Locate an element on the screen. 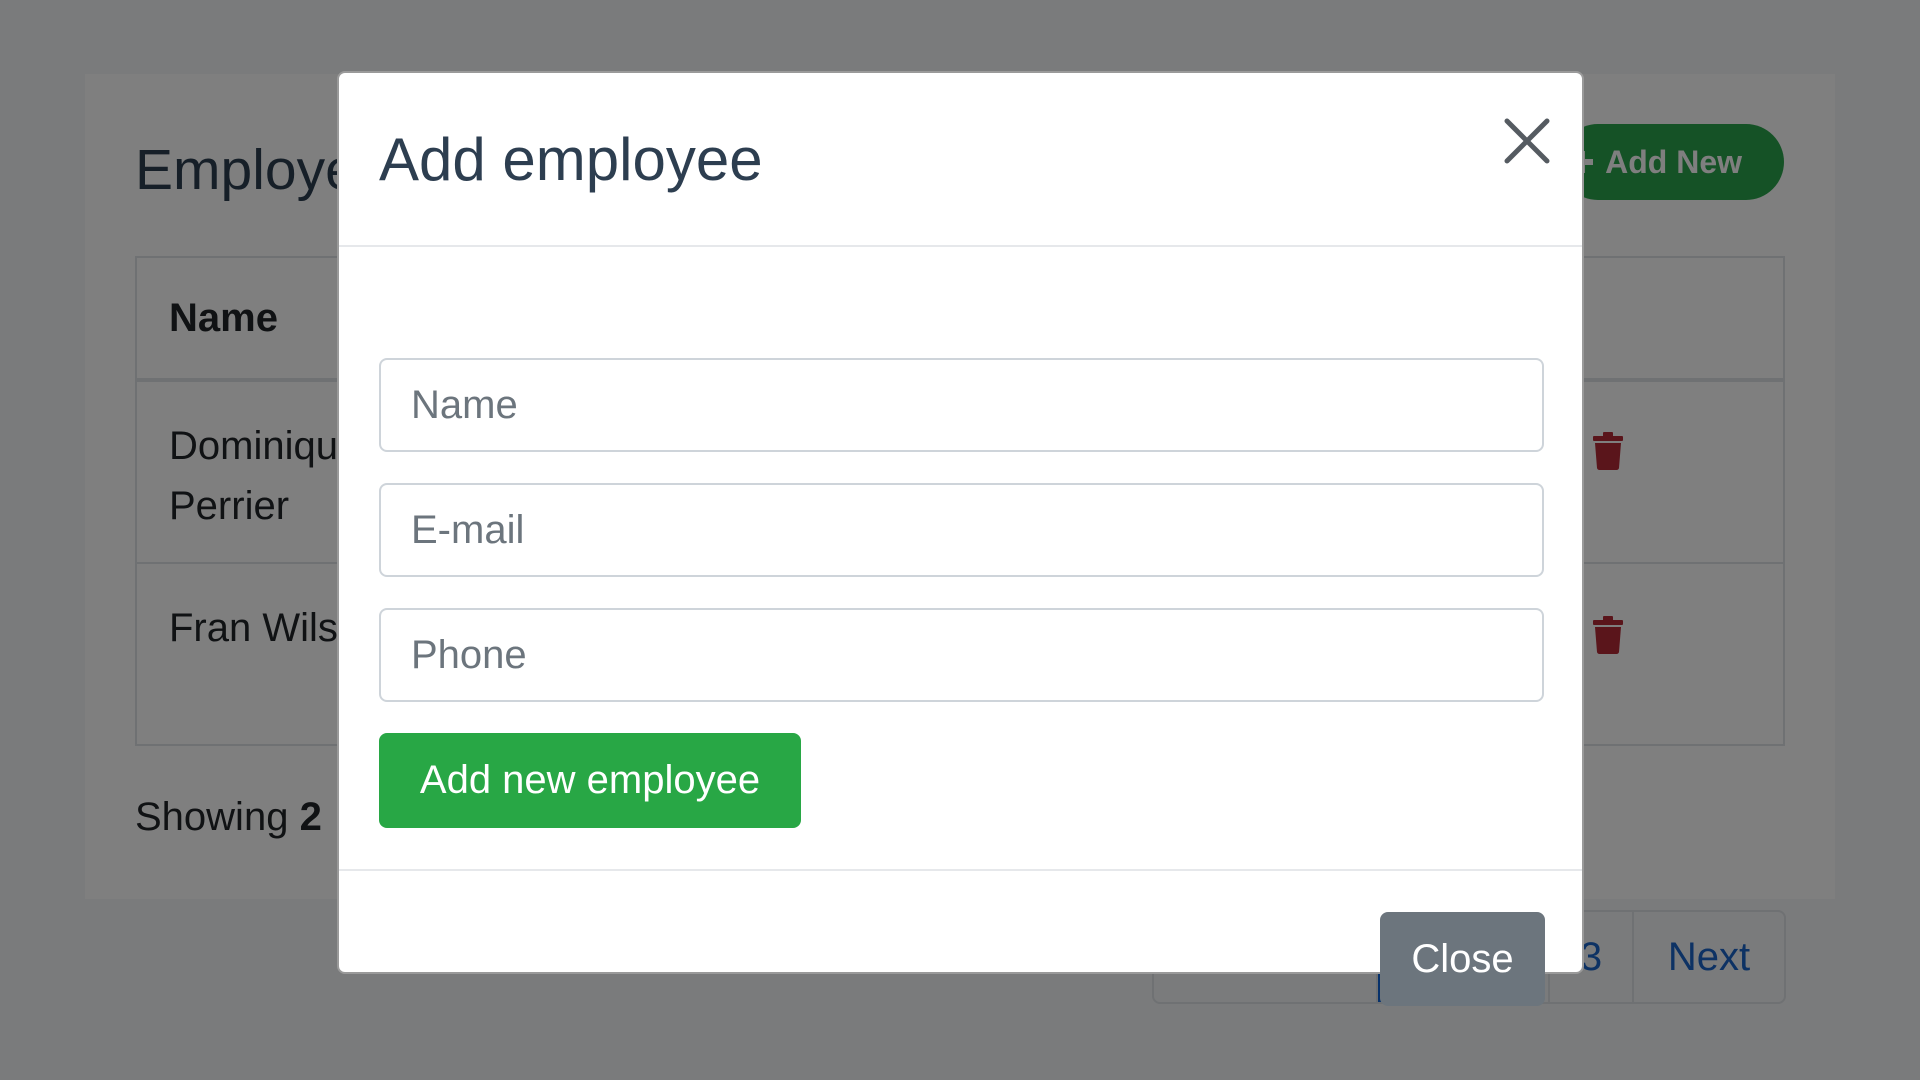  close-button: Close is located at coordinates (1462, 959).